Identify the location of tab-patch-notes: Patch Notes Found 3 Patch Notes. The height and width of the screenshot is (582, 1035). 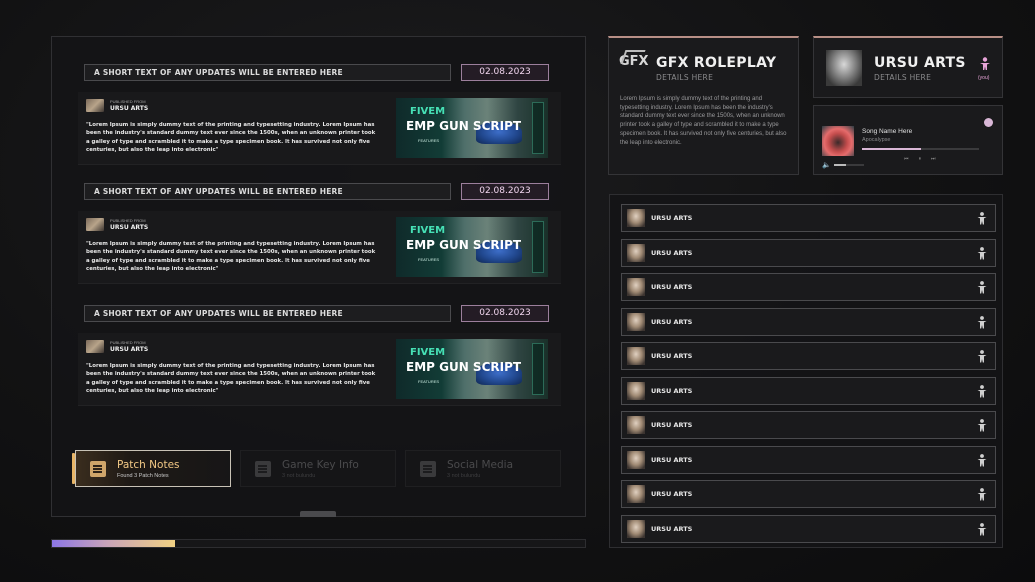
(151, 468).